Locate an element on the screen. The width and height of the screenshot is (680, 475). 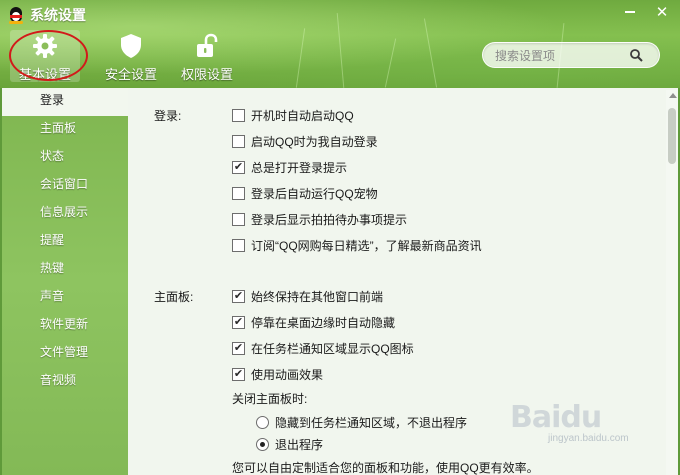
minimize-button is located at coordinates (630, 12).